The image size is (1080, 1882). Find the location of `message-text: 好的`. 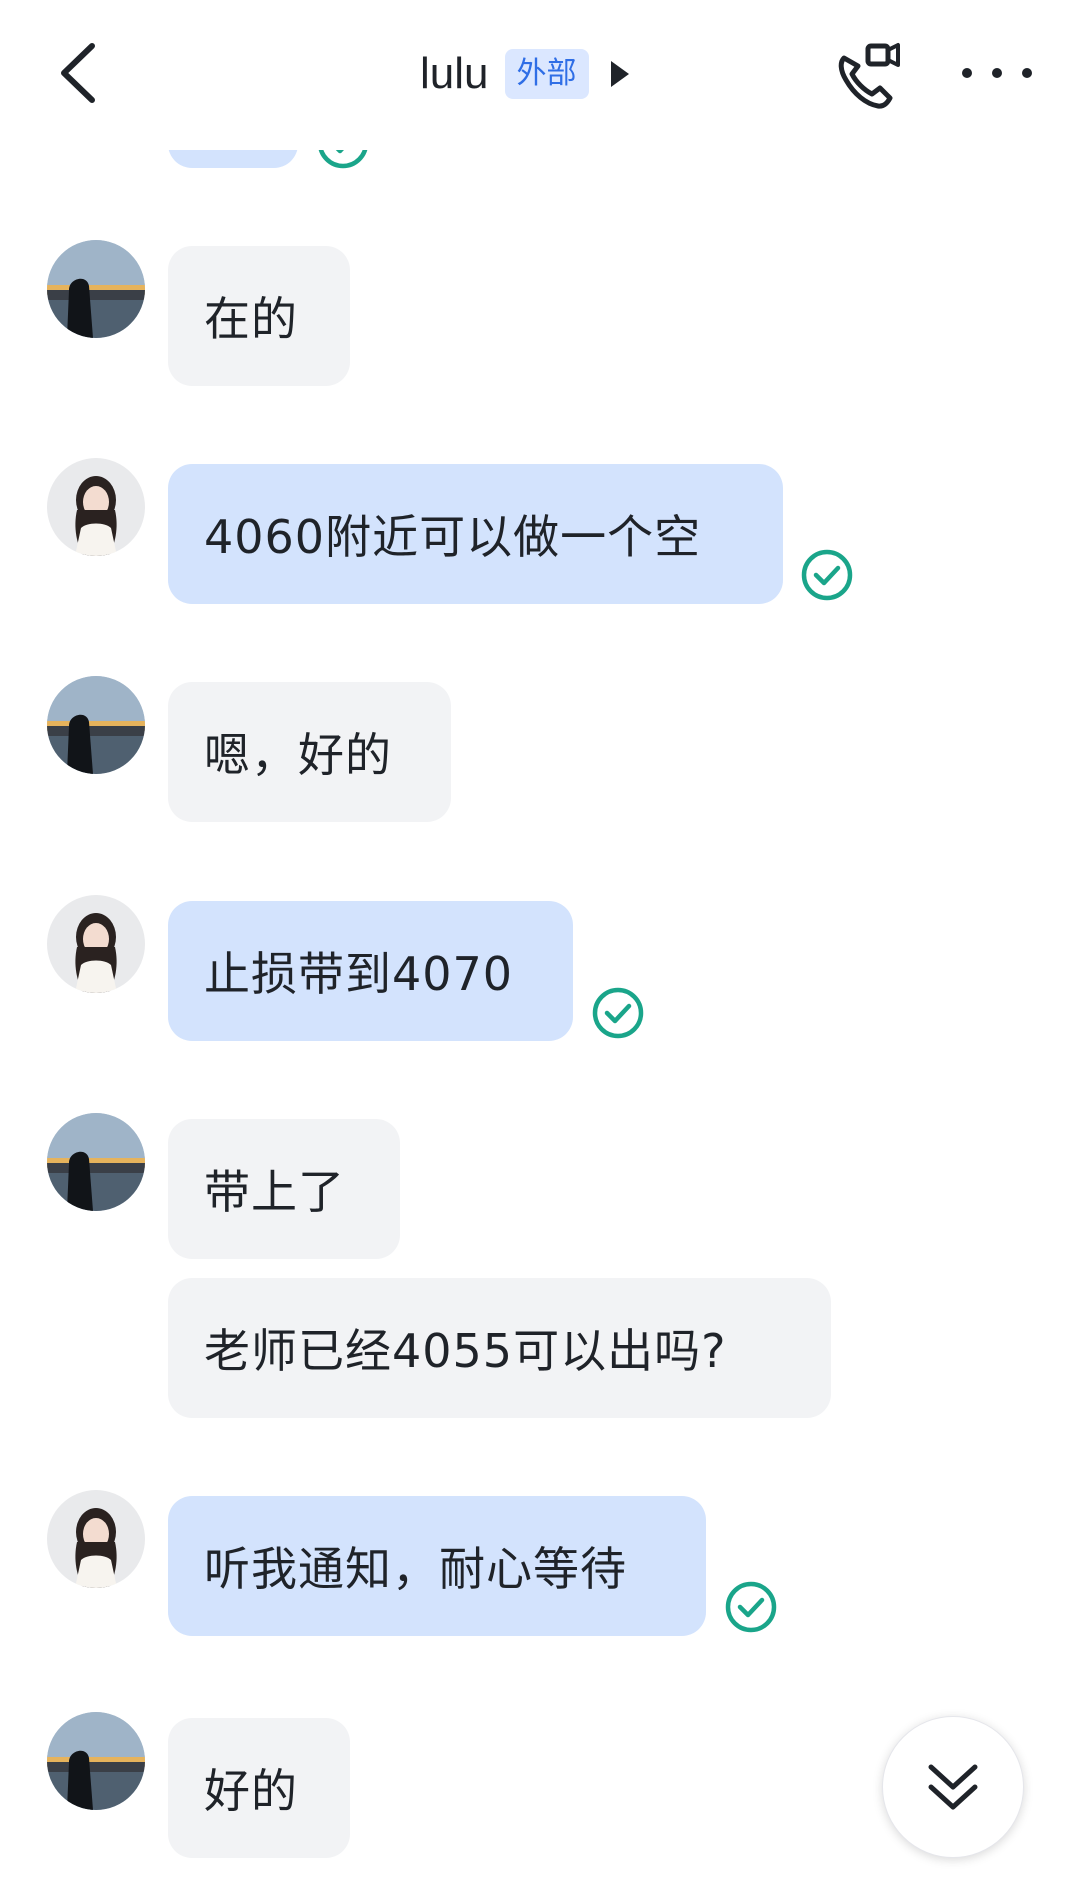

message-text: 好的 is located at coordinates (251, 1791).